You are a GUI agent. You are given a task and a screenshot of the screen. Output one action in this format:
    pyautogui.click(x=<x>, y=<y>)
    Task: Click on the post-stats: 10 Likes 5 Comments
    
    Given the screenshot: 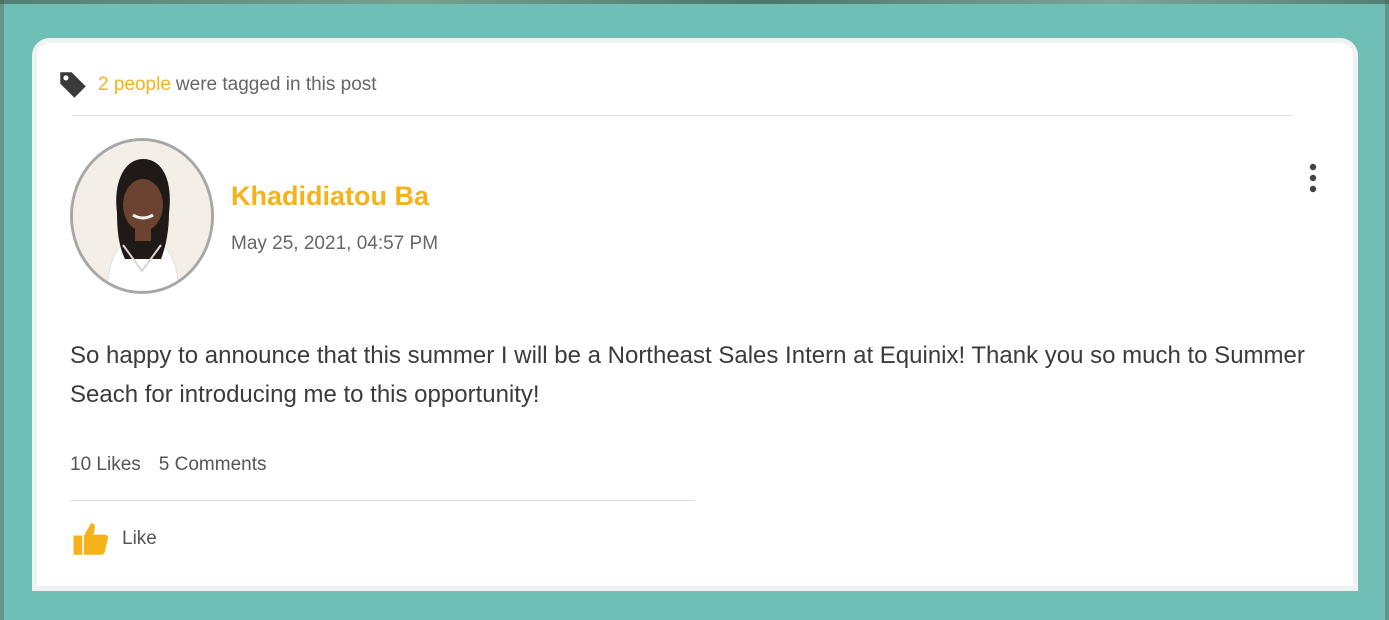 What is the action you would take?
    pyautogui.click(x=168, y=465)
    